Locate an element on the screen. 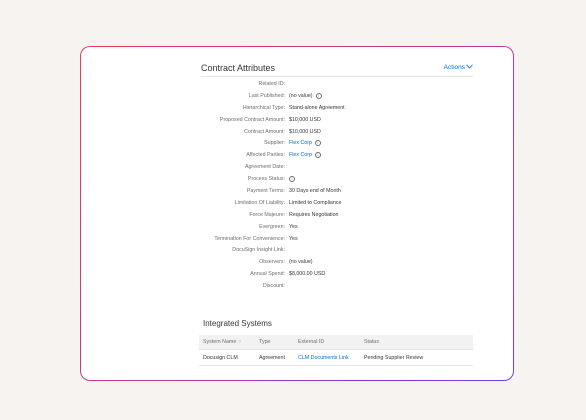 This screenshot has height=420, width=586. attribute-row: Annual Spend: $8,000.00 USD is located at coordinates (298, 274).